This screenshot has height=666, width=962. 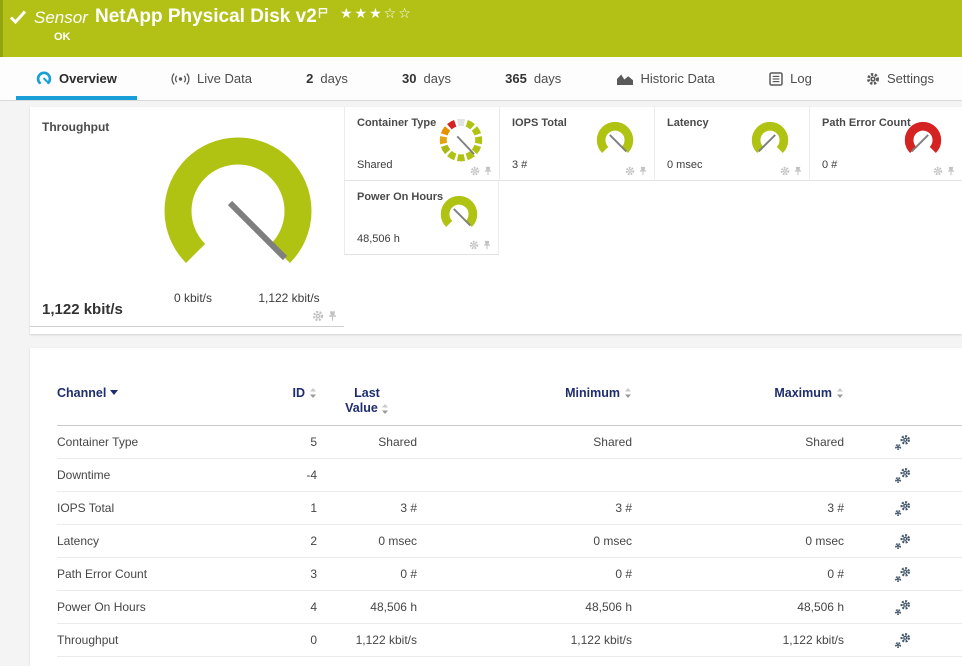 What do you see at coordinates (86, 508) in the screenshot?
I see `channel-name-cell: IOPS Total` at bounding box center [86, 508].